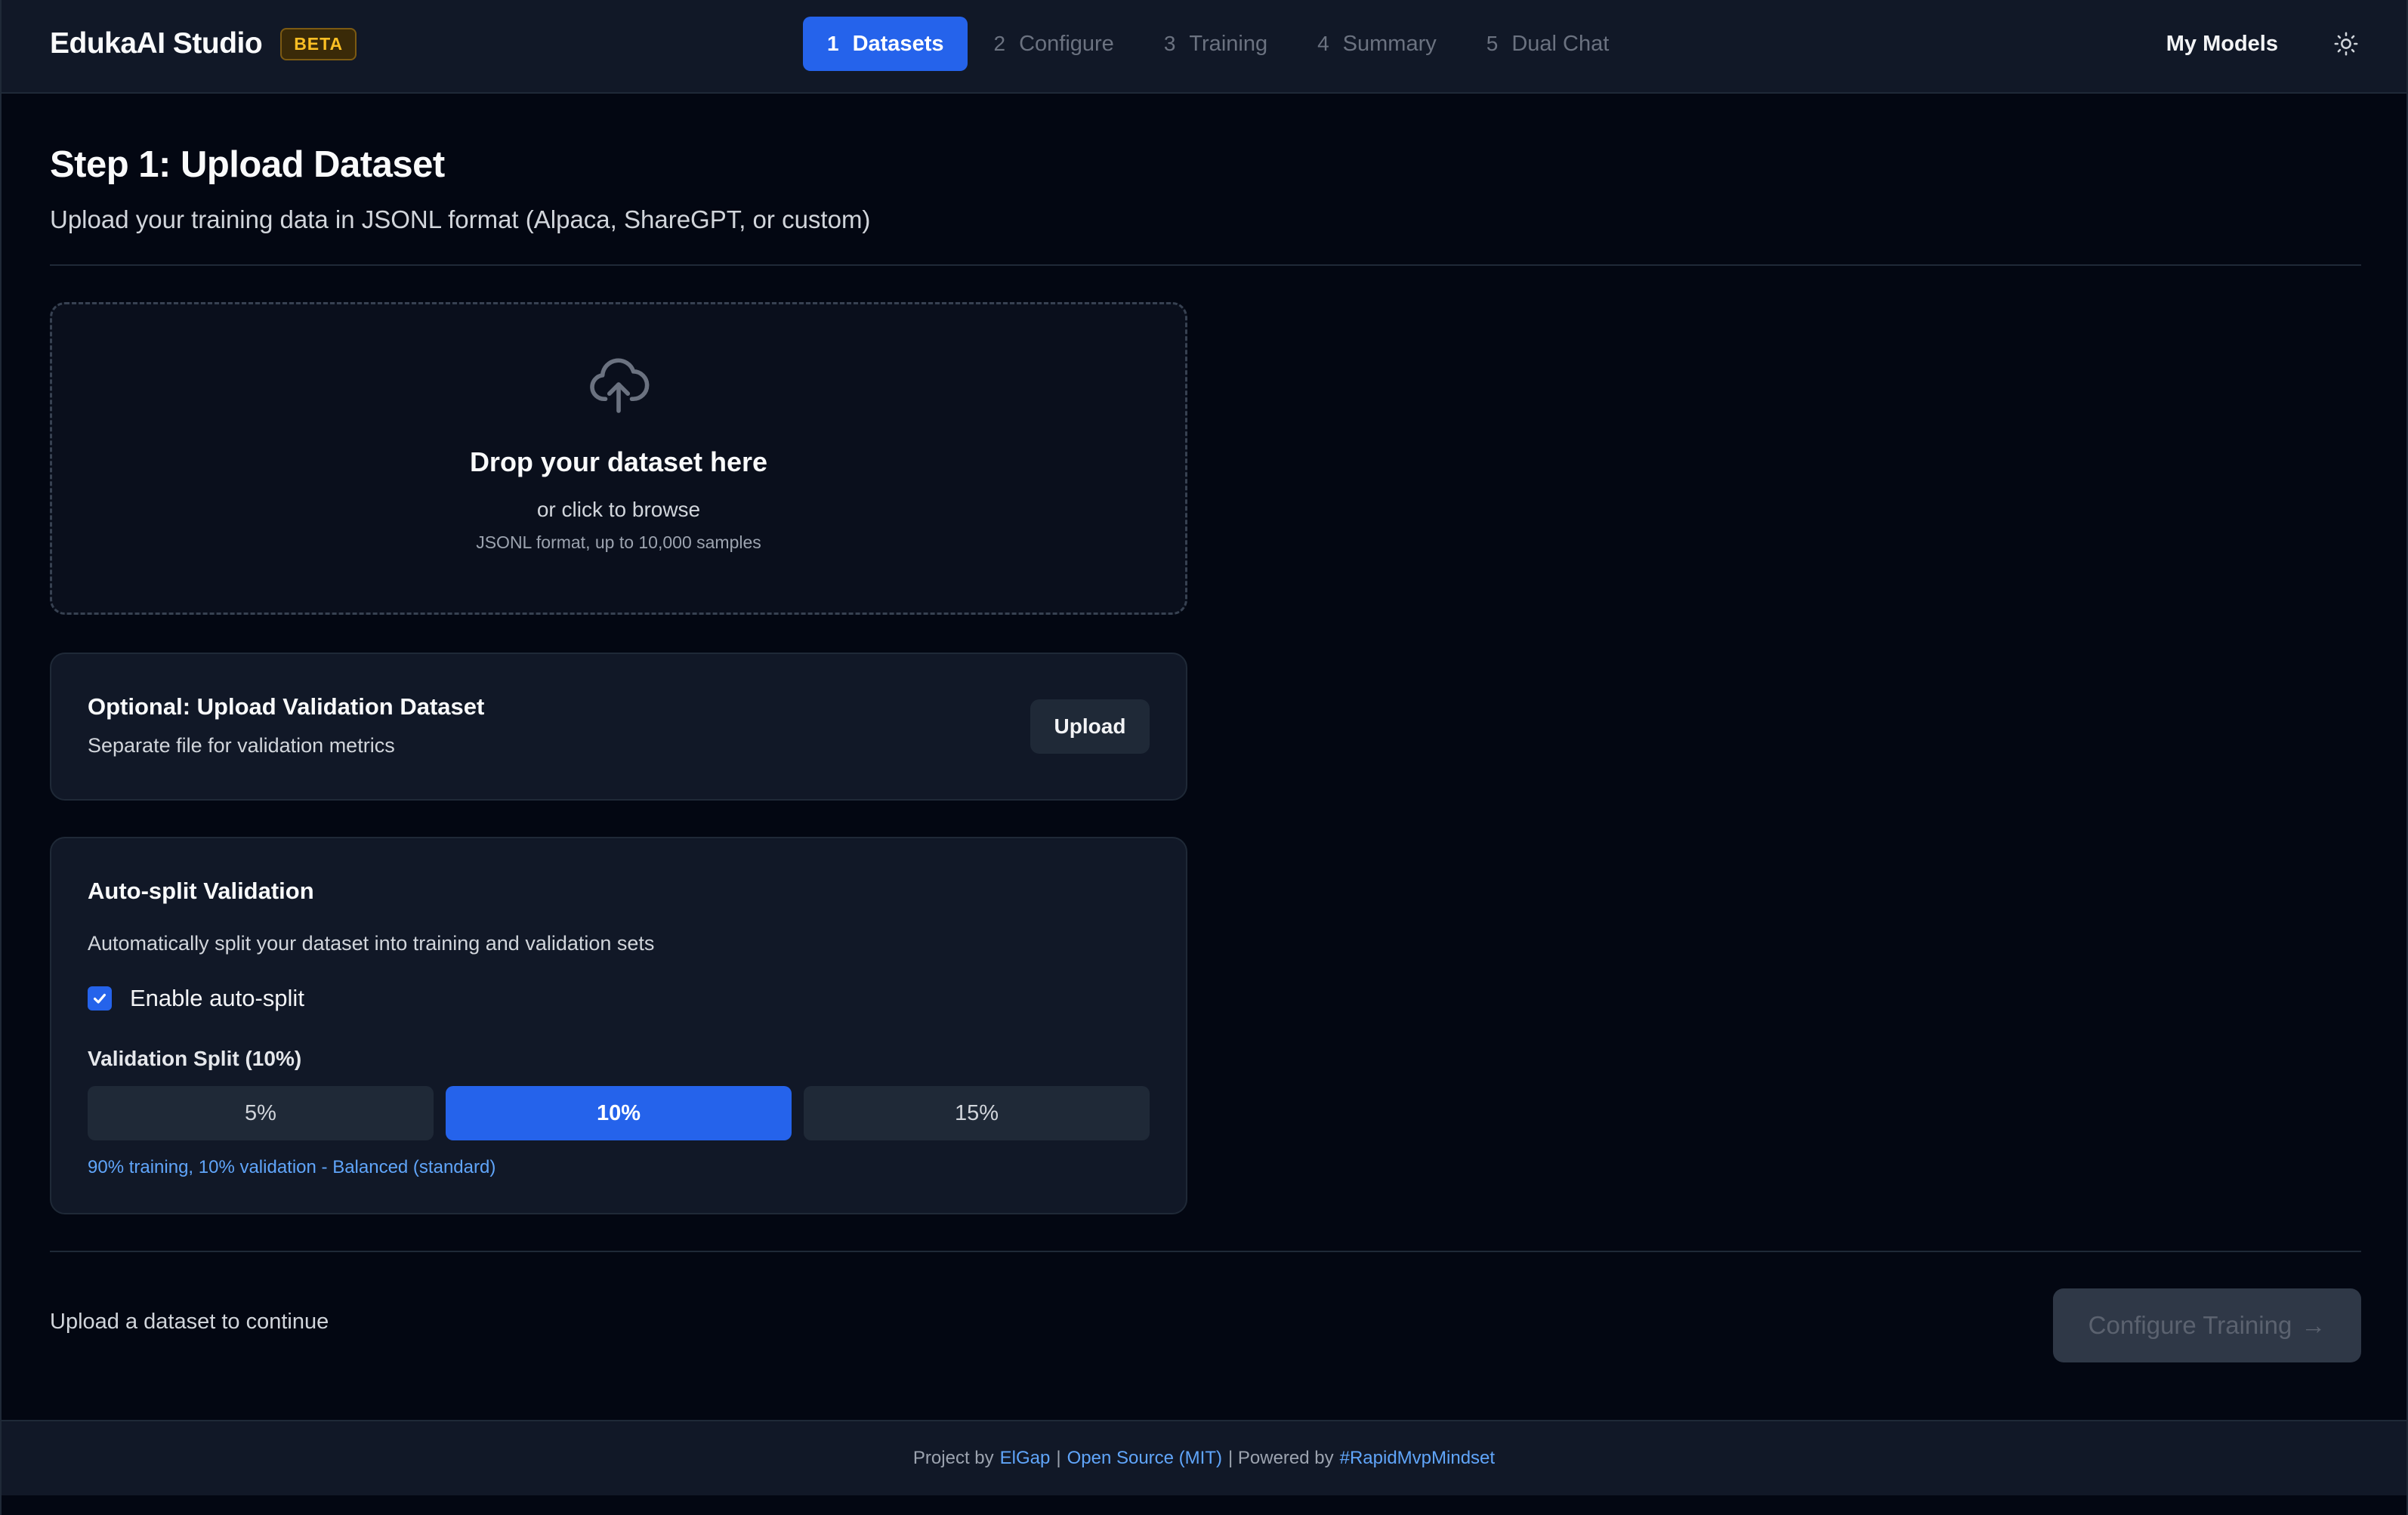 The height and width of the screenshot is (1515, 2408). I want to click on step-tab-dual-chat: 5 Dual Chat, so click(1548, 44).